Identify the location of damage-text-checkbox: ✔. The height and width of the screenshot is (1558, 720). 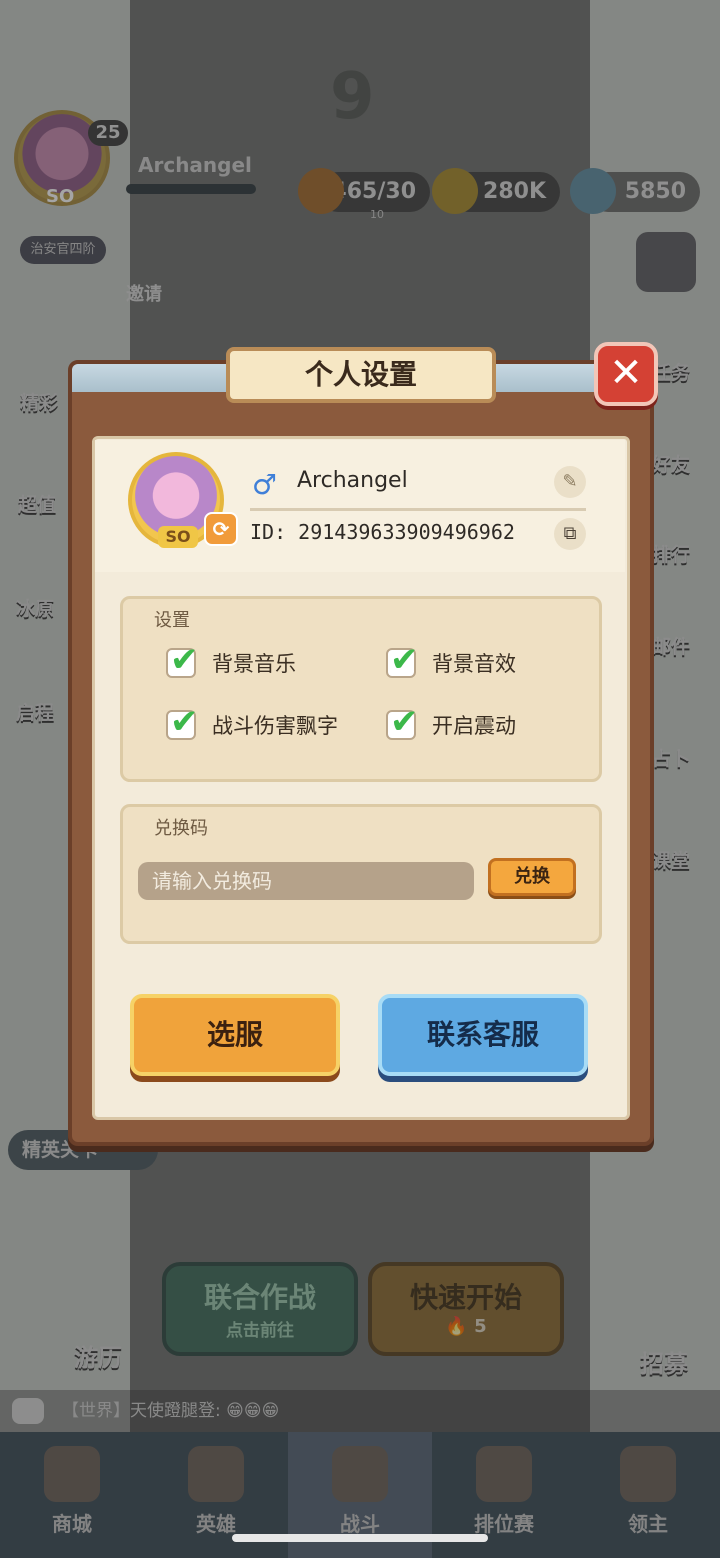
(182, 722).